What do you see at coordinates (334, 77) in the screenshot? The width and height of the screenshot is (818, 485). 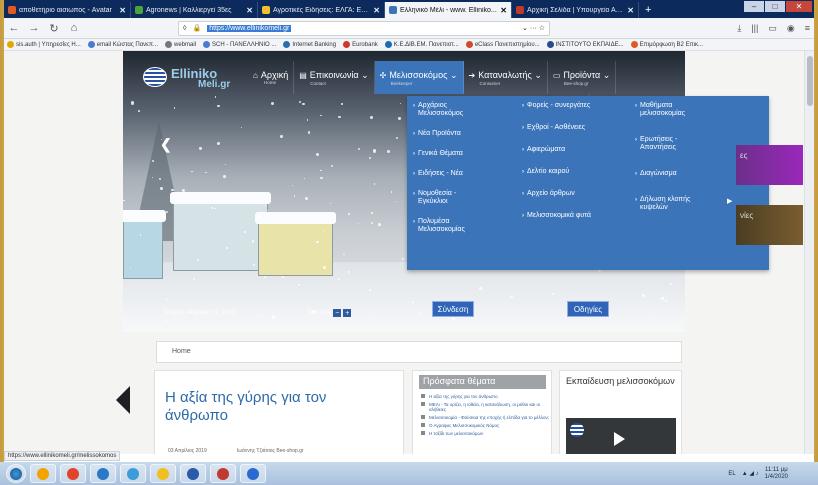 I see `menu-item: ▤ Επικοινωνία ⌄ Contact` at bounding box center [334, 77].